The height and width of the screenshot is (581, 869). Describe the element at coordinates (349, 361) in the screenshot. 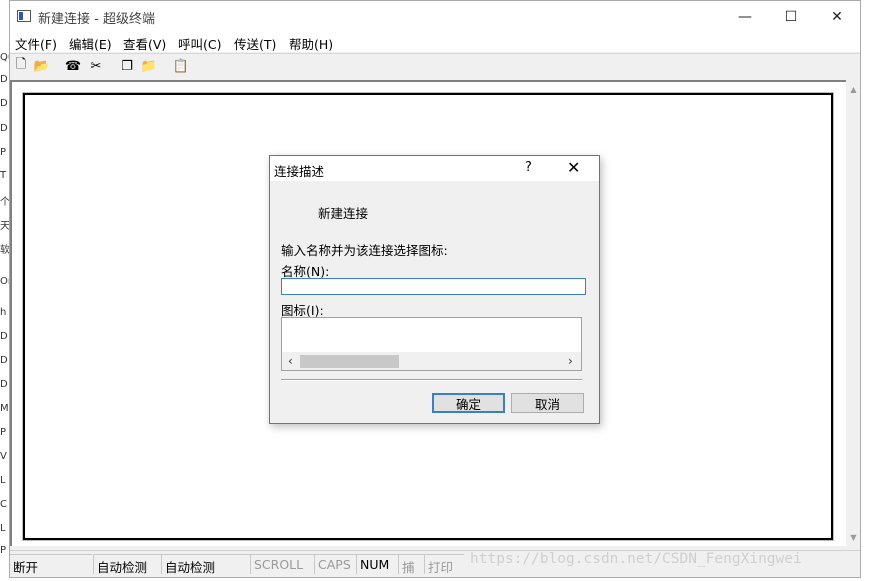

I see `scroll-thumb` at that location.